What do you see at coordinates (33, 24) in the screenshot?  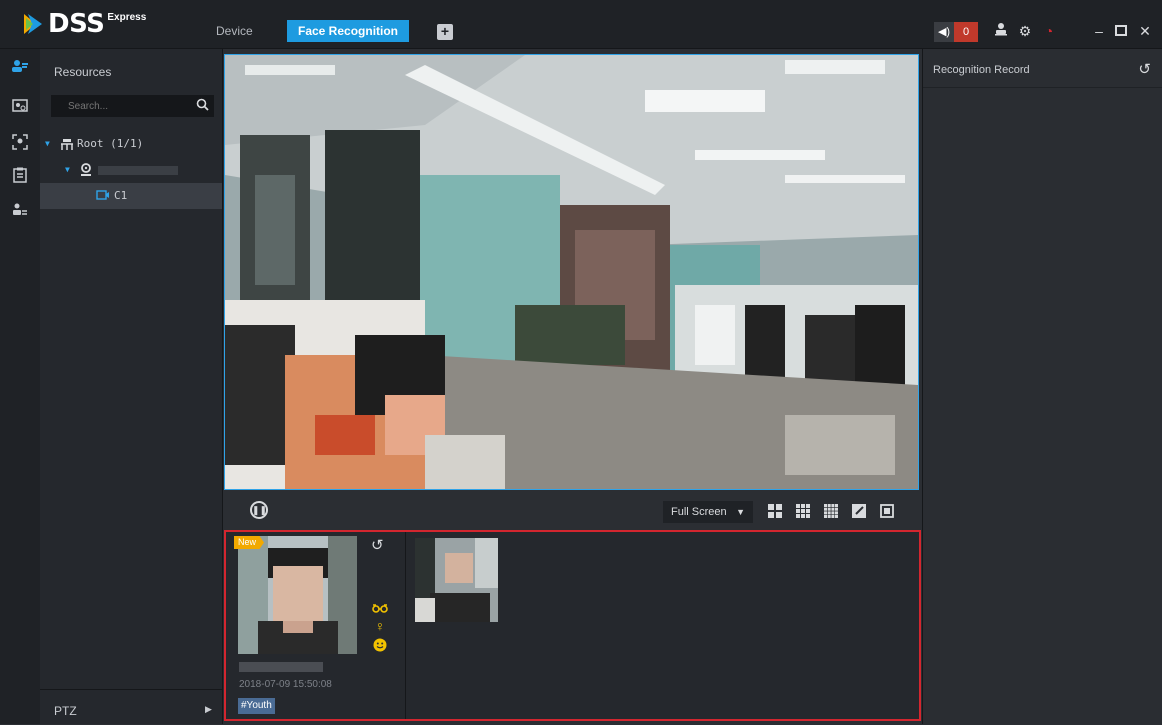 I see `dss-logo-icon` at bounding box center [33, 24].